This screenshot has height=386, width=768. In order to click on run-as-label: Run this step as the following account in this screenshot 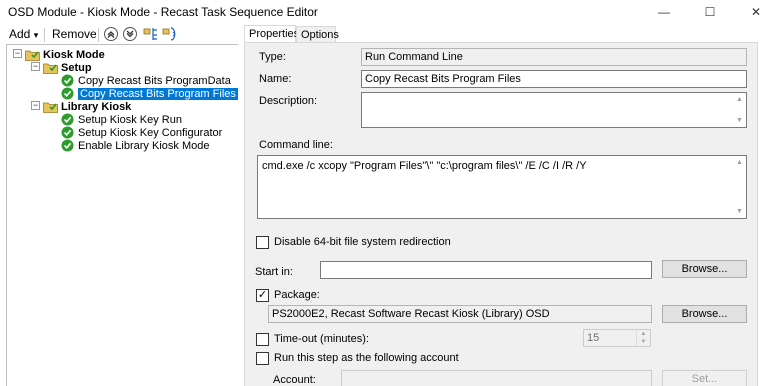, I will do `click(366, 358)`.